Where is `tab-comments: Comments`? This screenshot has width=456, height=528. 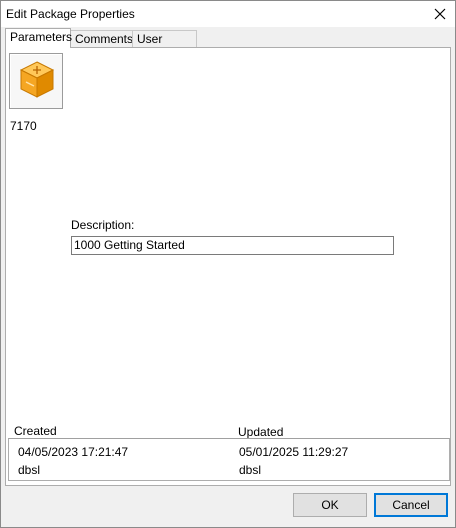 tab-comments: Comments is located at coordinates (102, 38).